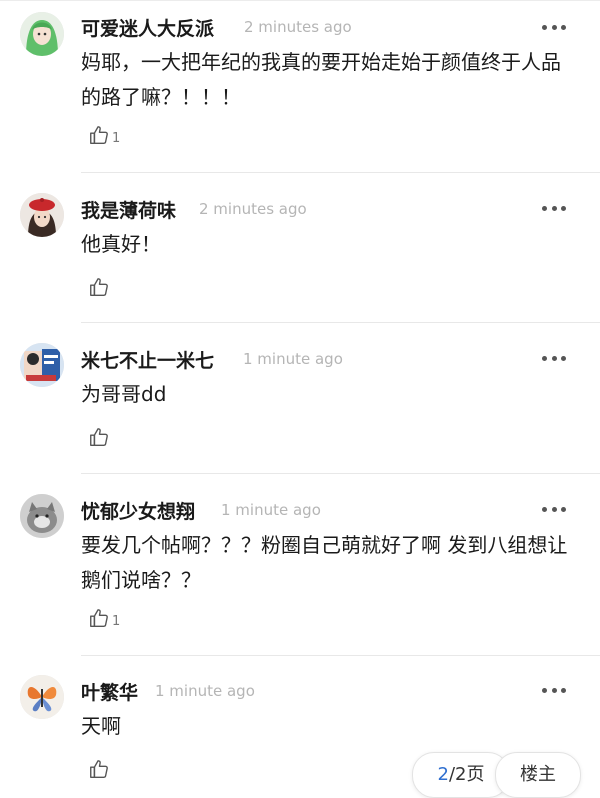 Image resolution: width=600 pixels, height=798 pixels. I want to click on comment-author: 叶繁华, so click(109, 691).